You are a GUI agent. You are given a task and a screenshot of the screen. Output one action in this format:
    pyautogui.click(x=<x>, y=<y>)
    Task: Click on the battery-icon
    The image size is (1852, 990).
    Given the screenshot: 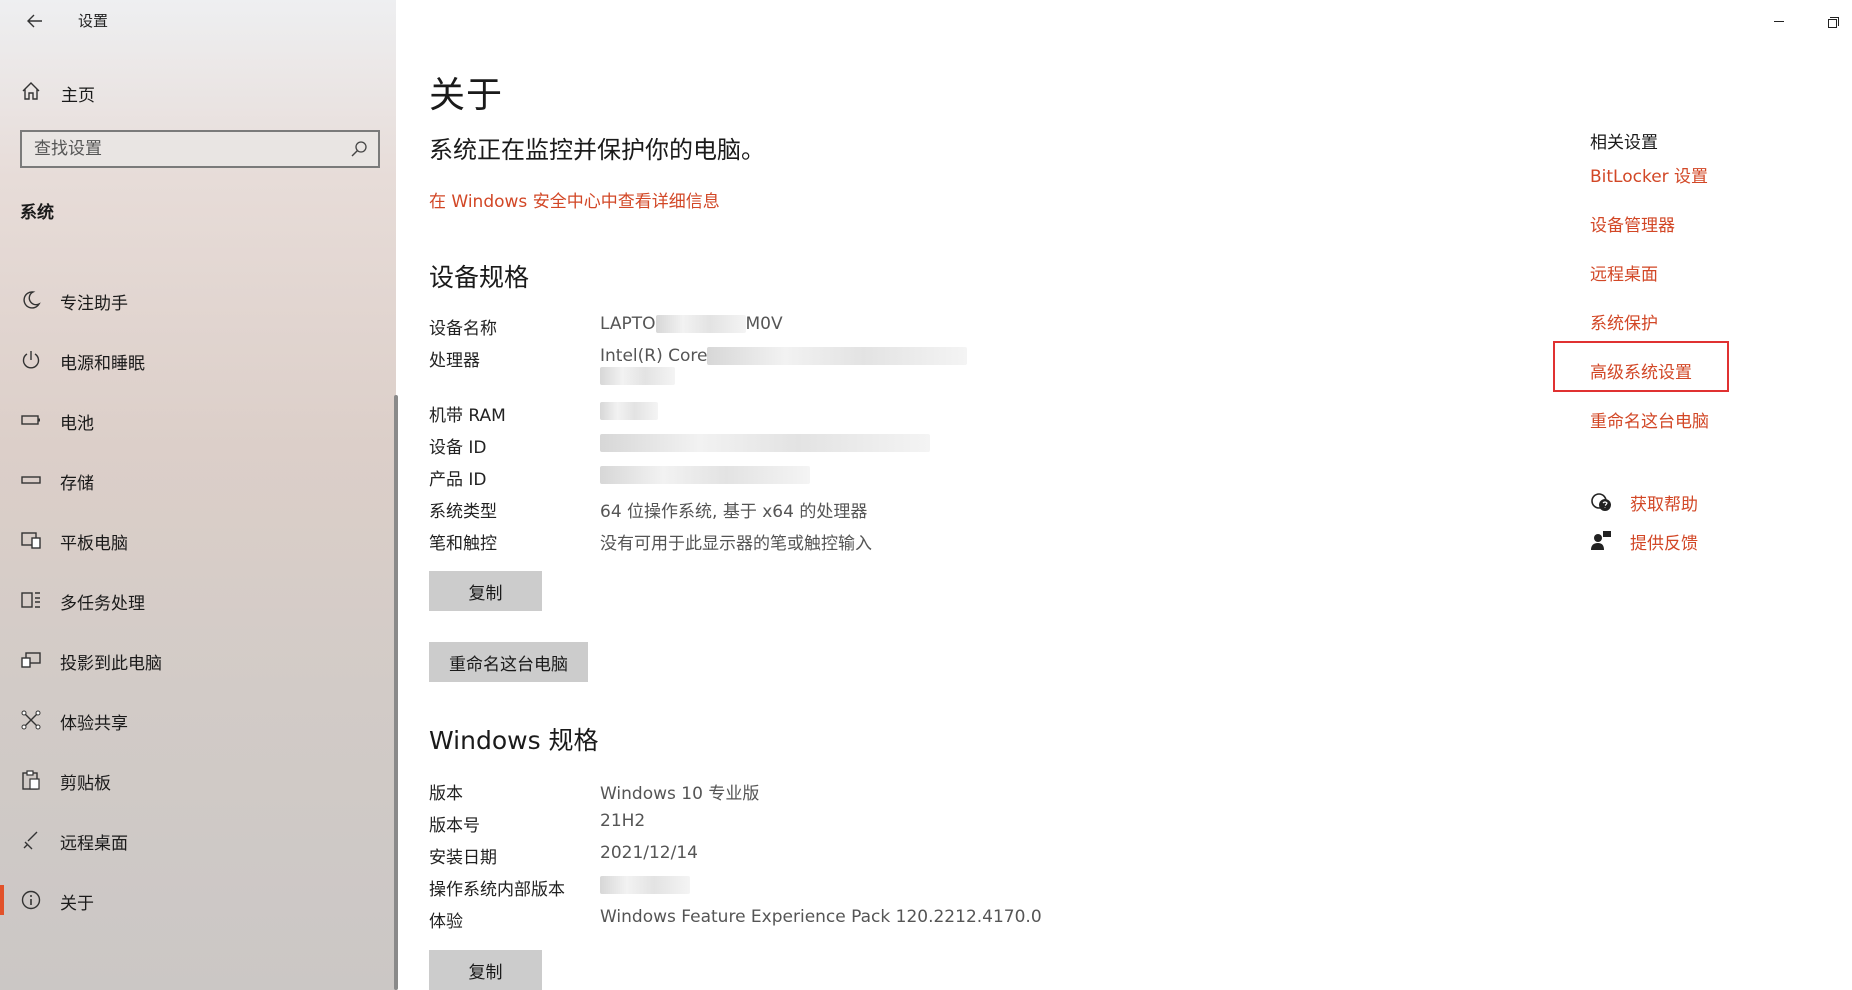 What is the action you would take?
    pyautogui.click(x=30, y=420)
    